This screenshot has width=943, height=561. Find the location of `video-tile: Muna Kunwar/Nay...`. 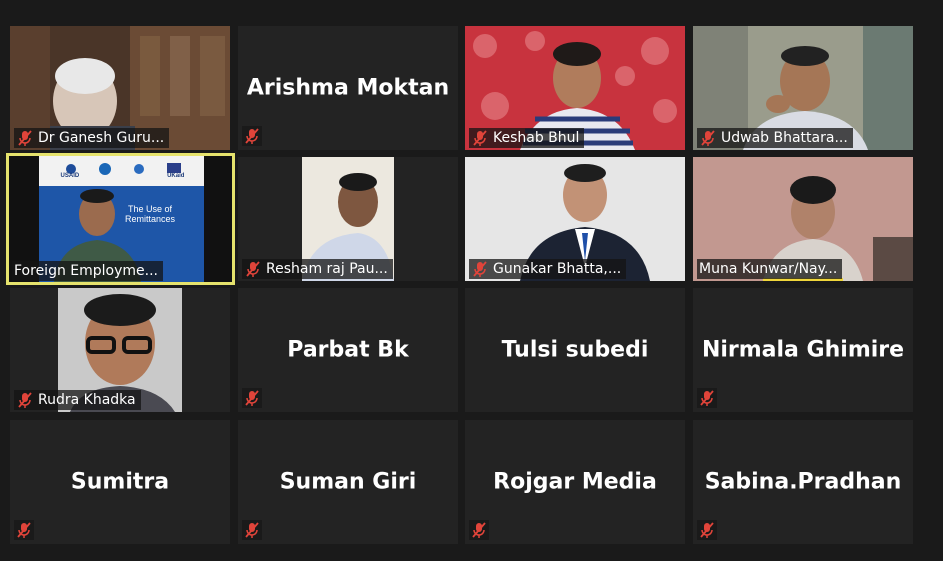

video-tile: Muna Kunwar/Nay... is located at coordinates (803, 219).